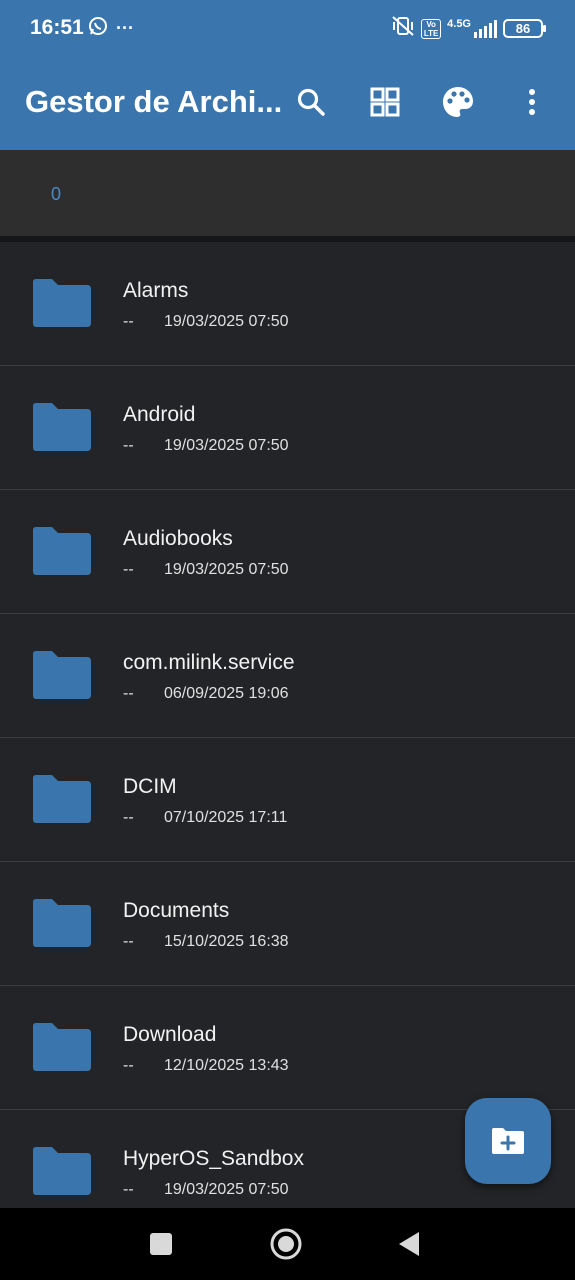 This screenshot has width=575, height=1280. Describe the element at coordinates (287, 28) in the screenshot. I see `status-bar: 16:51 ··· Vo LTE 4.5G 86` at that location.